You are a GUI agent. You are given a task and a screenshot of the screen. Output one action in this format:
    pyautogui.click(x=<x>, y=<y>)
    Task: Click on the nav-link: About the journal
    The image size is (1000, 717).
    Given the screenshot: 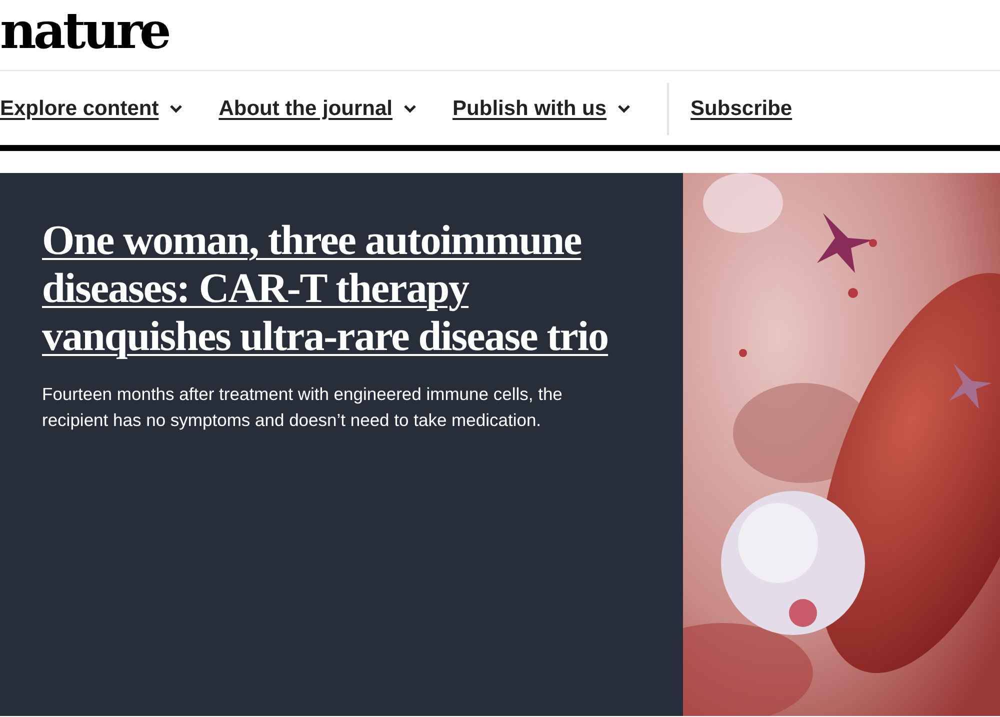 What is the action you would take?
    pyautogui.click(x=317, y=109)
    